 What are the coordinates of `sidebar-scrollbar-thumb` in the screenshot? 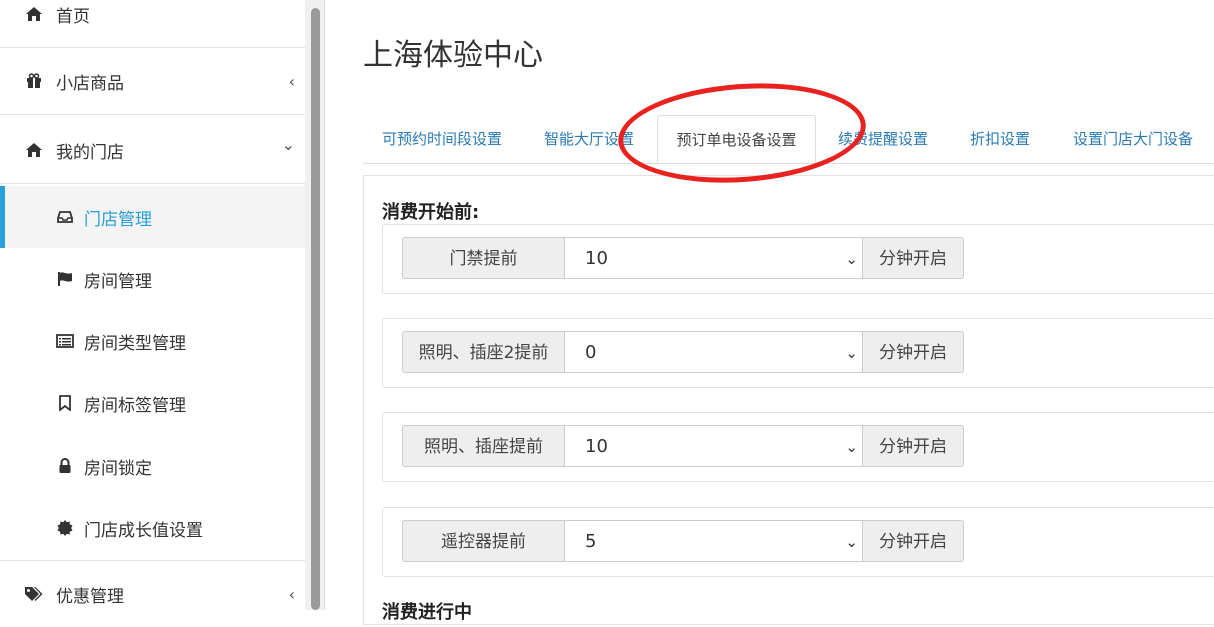 It's located at (315, 309).